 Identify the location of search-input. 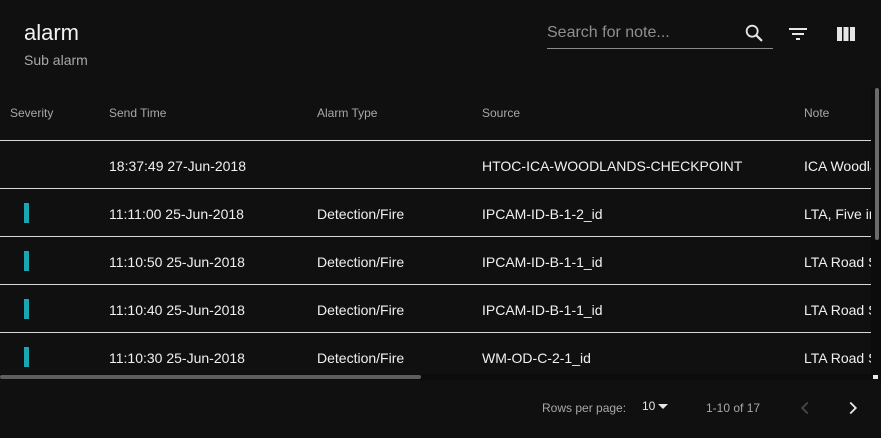
(642, 33).